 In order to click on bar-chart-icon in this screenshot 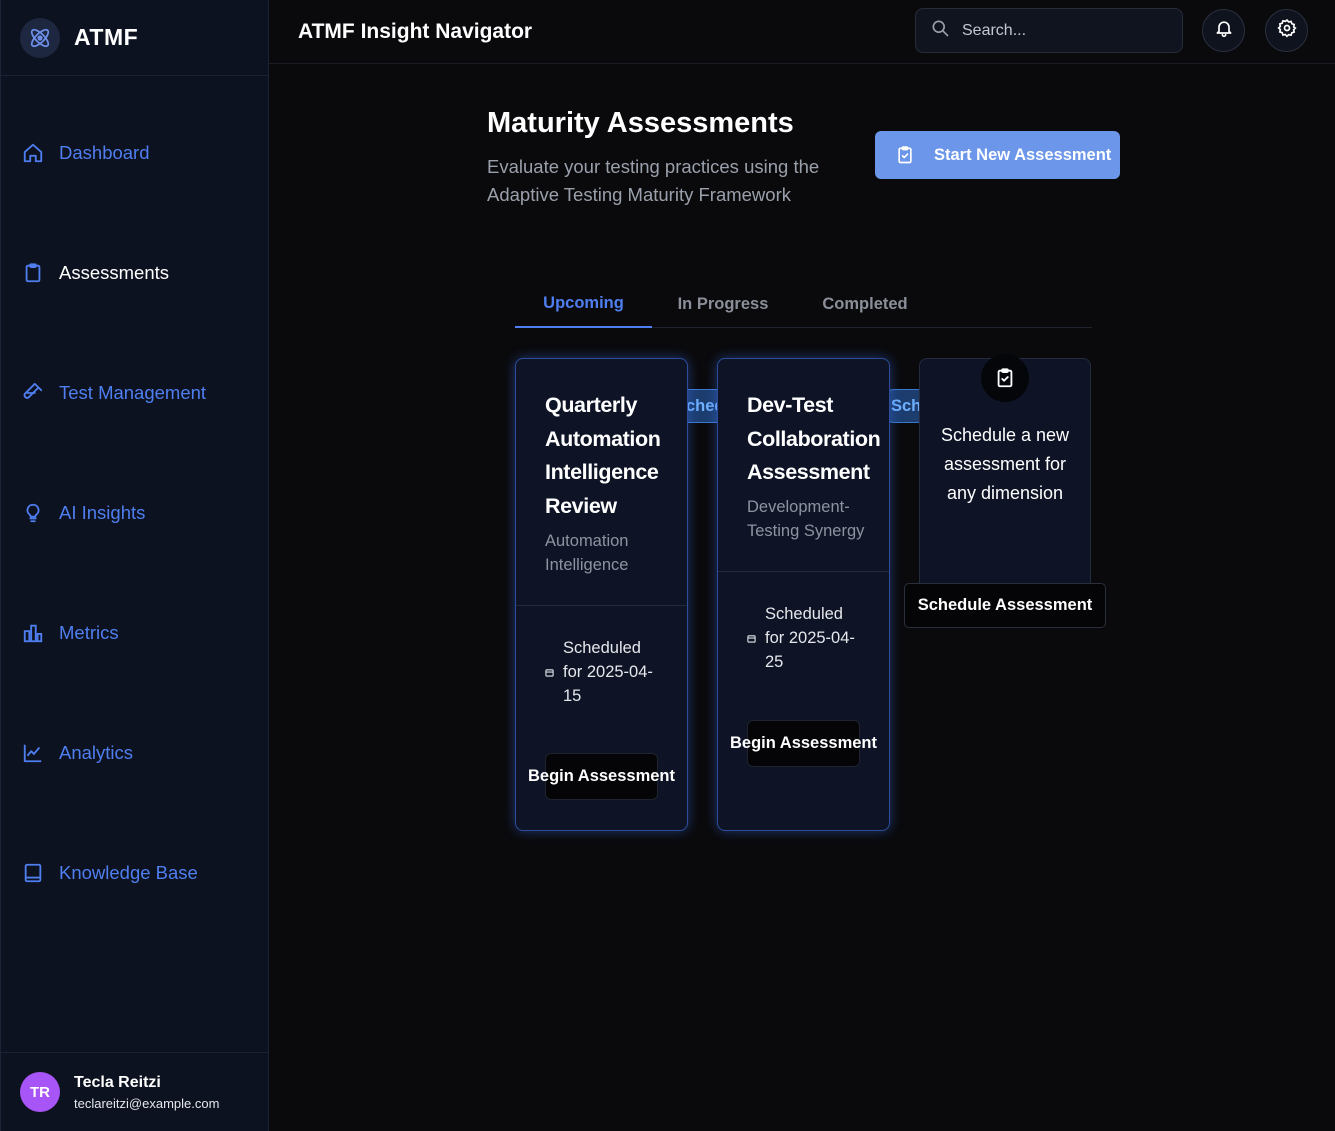, I will do `click(33, 633)`.